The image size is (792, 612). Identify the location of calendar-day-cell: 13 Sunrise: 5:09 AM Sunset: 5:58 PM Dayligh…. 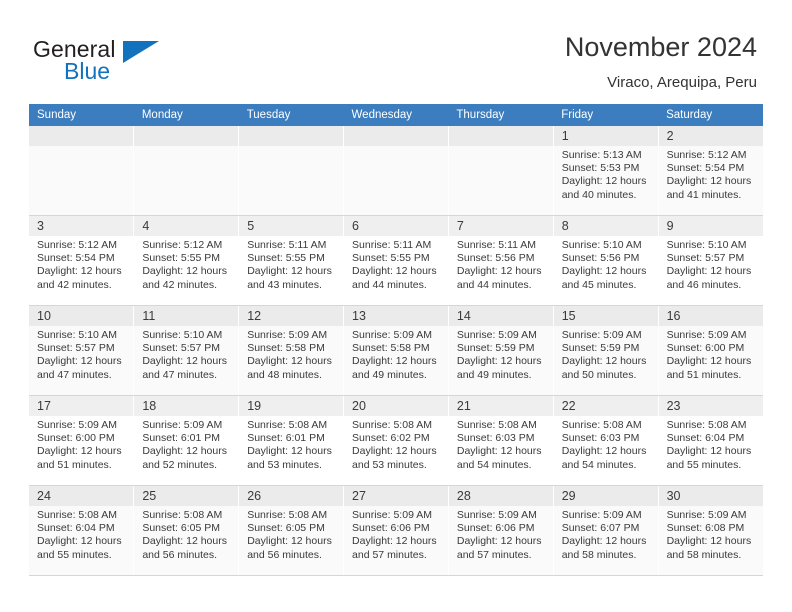
(396, 350).